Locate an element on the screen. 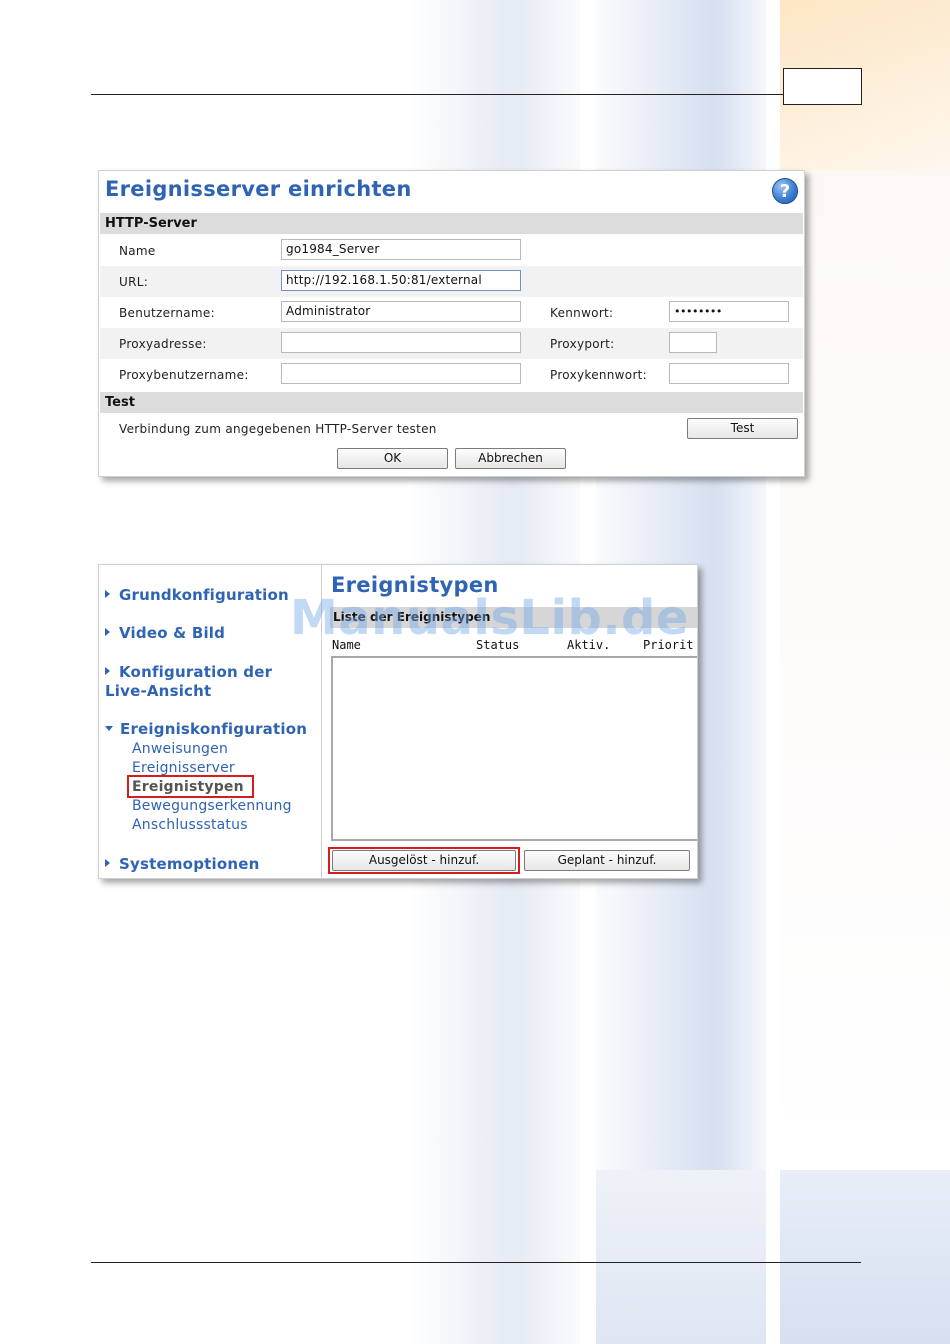 This screenshot has width=950, height=1344. password-input: •••••••• is located at coordinates (729, 311).